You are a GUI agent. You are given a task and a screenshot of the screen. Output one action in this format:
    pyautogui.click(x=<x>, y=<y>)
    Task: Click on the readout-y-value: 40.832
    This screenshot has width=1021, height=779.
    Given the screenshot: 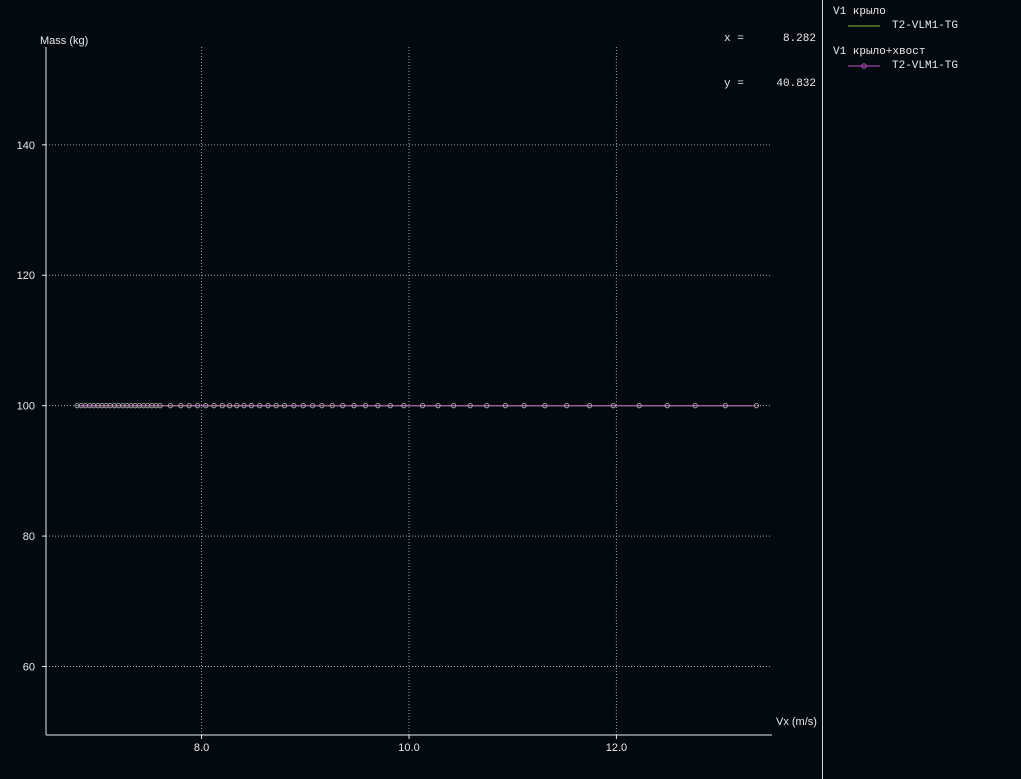 What is the action you would take?
    pyautogui.click(x=796, y=84)
    